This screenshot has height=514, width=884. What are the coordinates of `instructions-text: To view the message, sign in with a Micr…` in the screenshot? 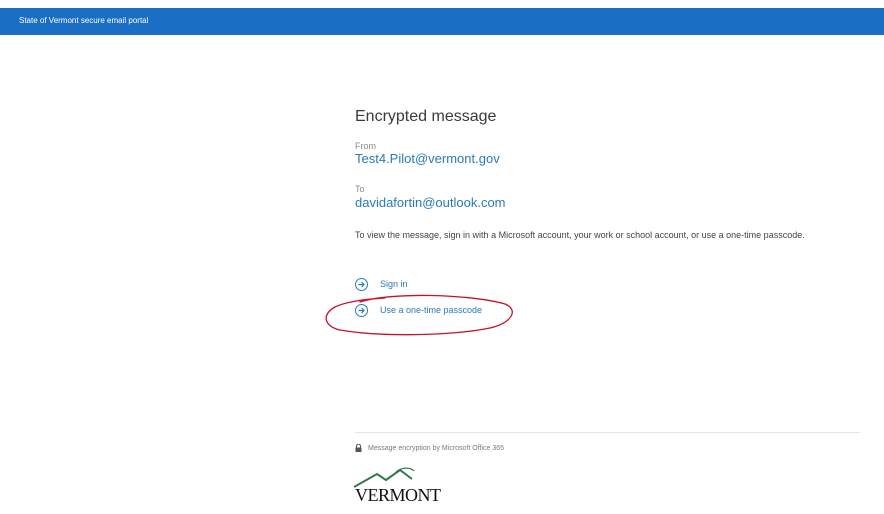 It's located at (580, 235).